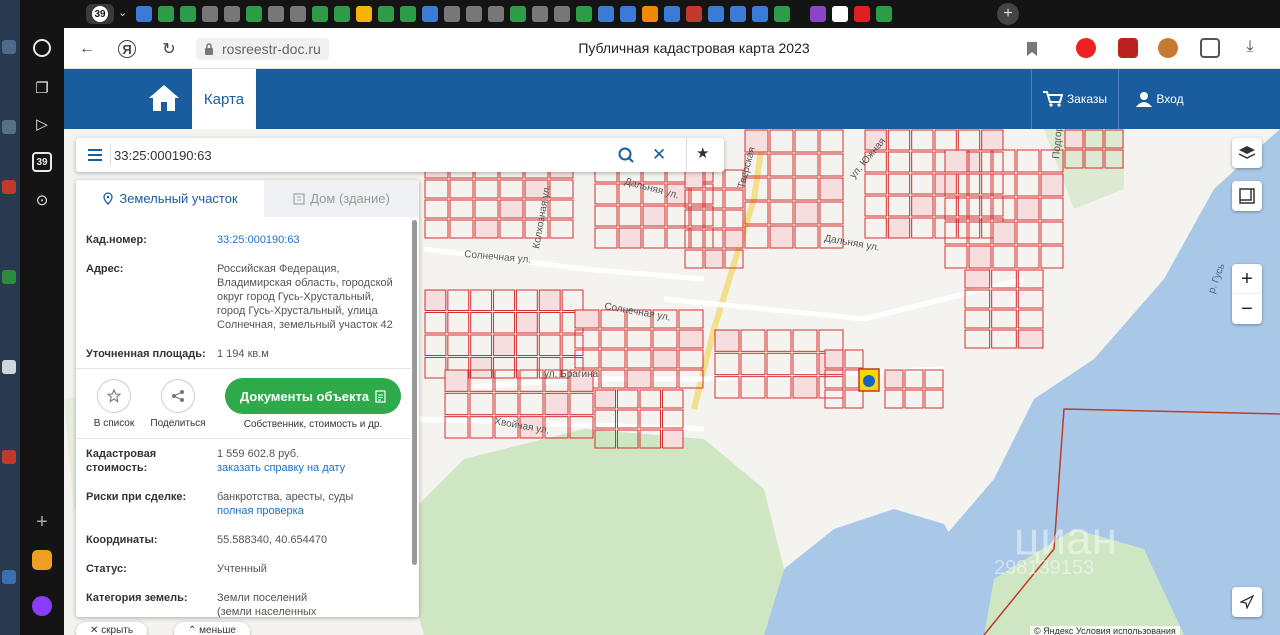 This screenshot has width=1280, height=635. What do you see at coordinates (95, 155) in the screenshot?
I see `menu-icon` at bounding box center [95, 155].